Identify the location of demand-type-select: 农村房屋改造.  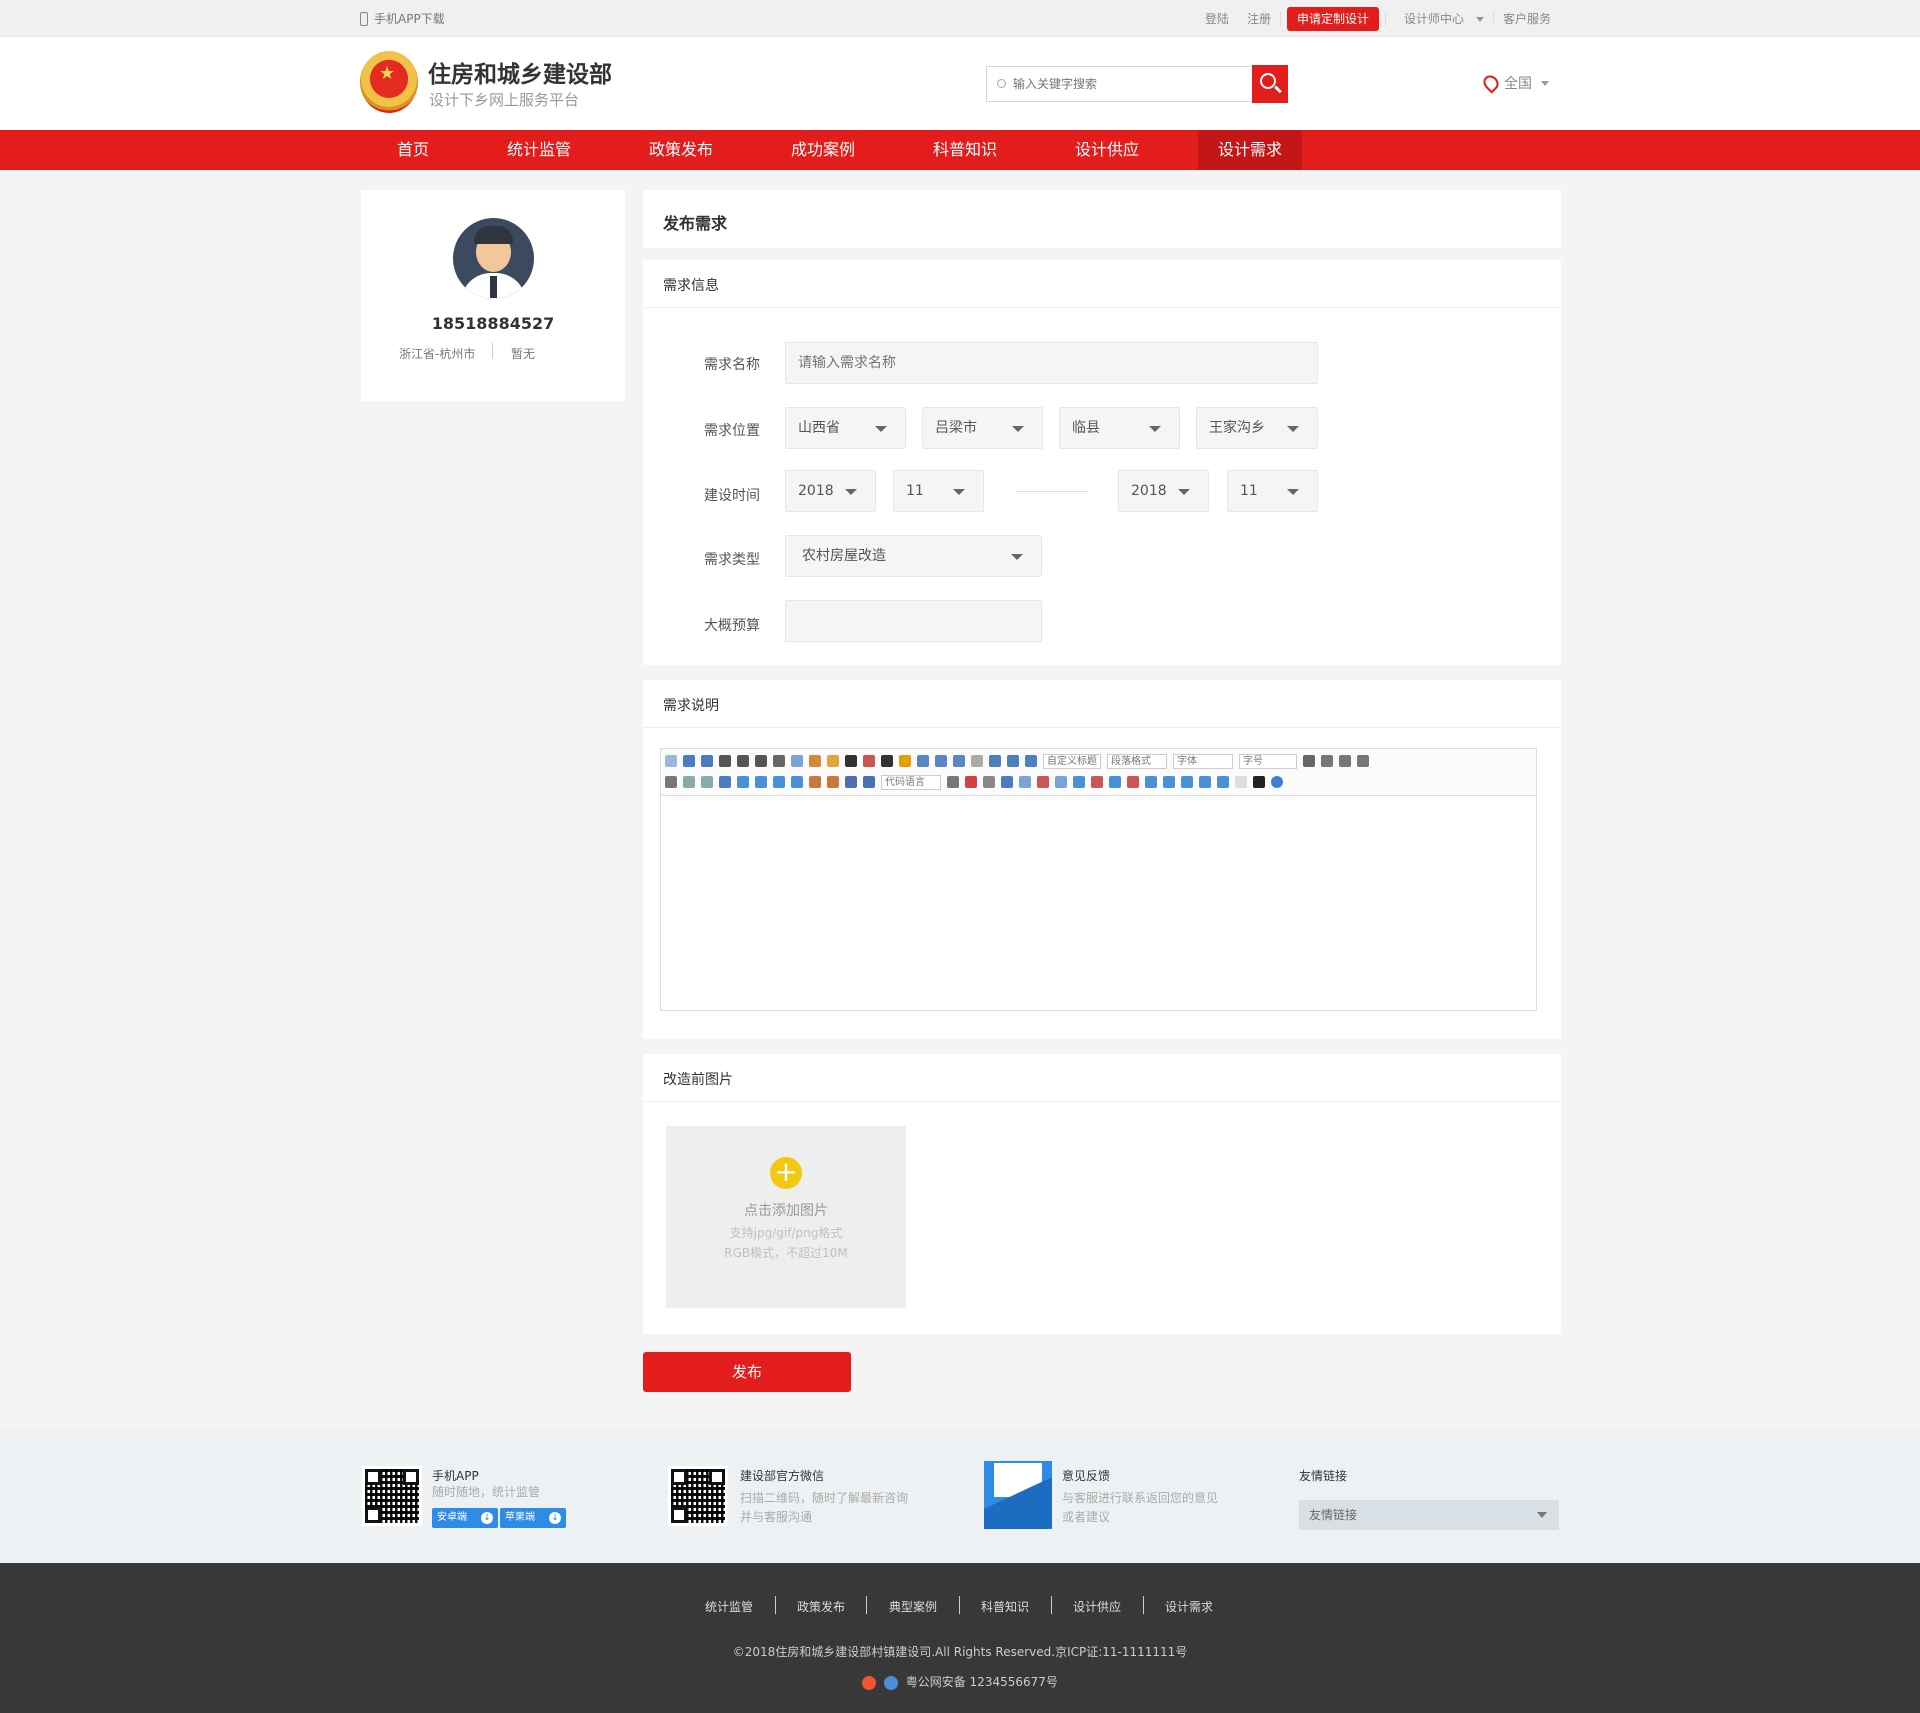
(913, 556).